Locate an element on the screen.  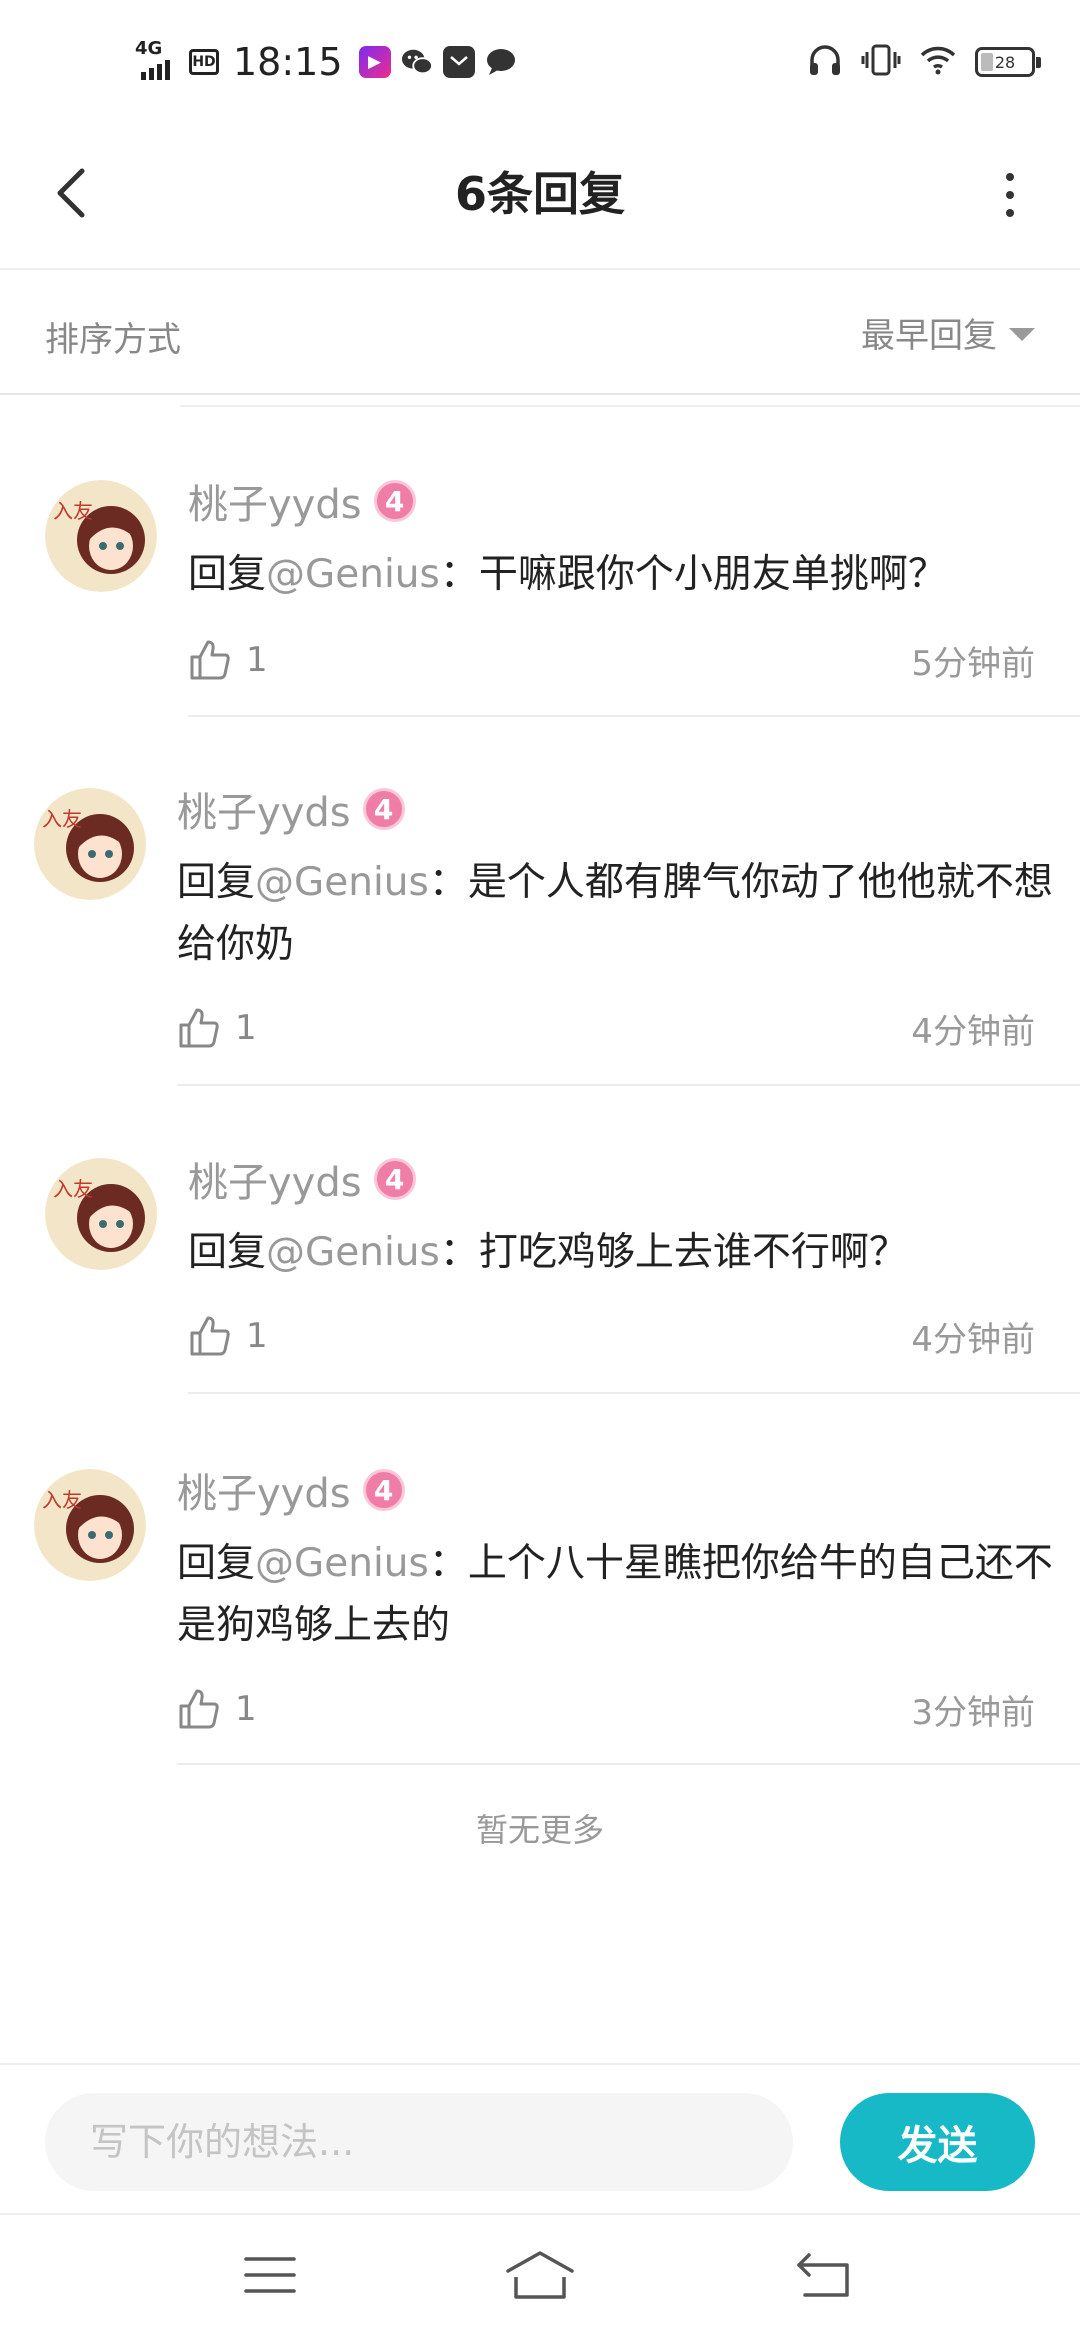
comment-text: 回复@Genius：干嘛跟你个小朋友单挑啊？ is located at coordinates (634, 575).